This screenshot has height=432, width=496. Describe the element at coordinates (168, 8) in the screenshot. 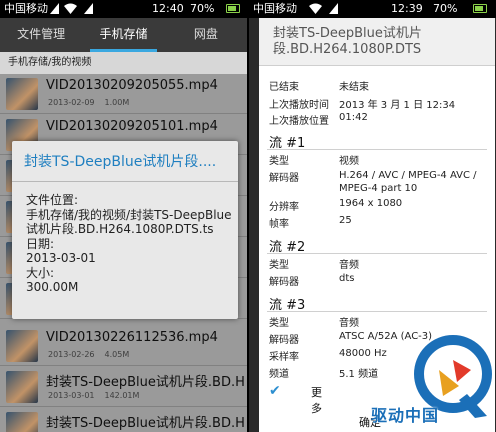

I see `clock: 12:40` at that location.